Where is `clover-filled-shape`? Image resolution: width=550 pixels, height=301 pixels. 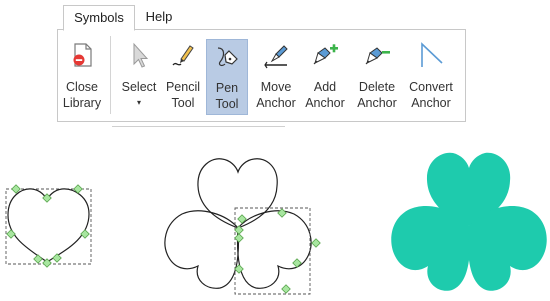 clover-filled-shape is located at coordinates (469, 221).